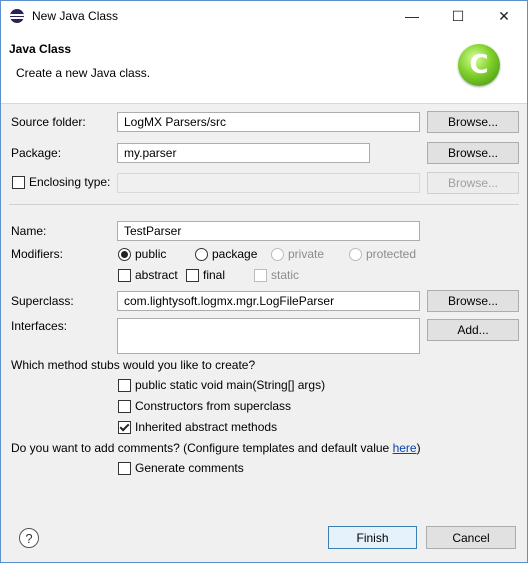  Describe the element at coordinates (268, 301) in the screenshot. I see `superclass-input: com.lightysoft.logmx.mgr.LogFileParser` at that location.